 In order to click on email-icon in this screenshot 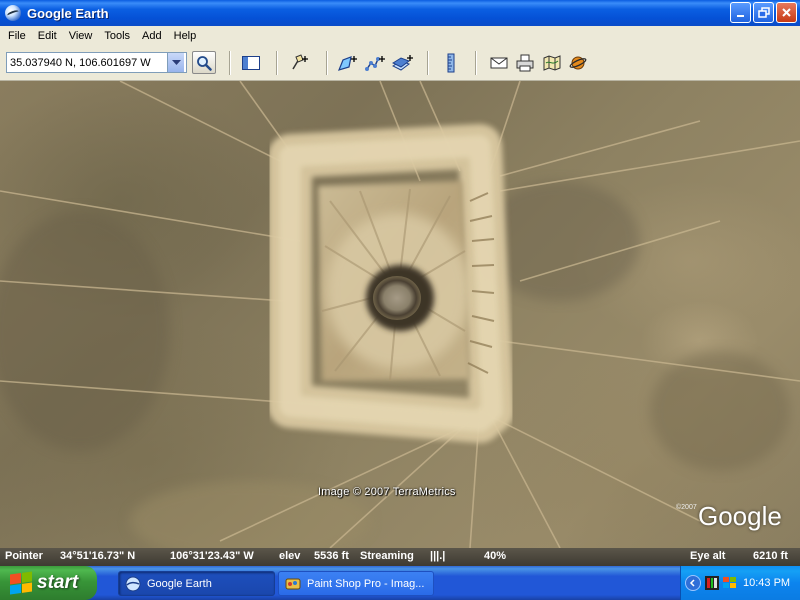, I will do `click(499, 63)`.